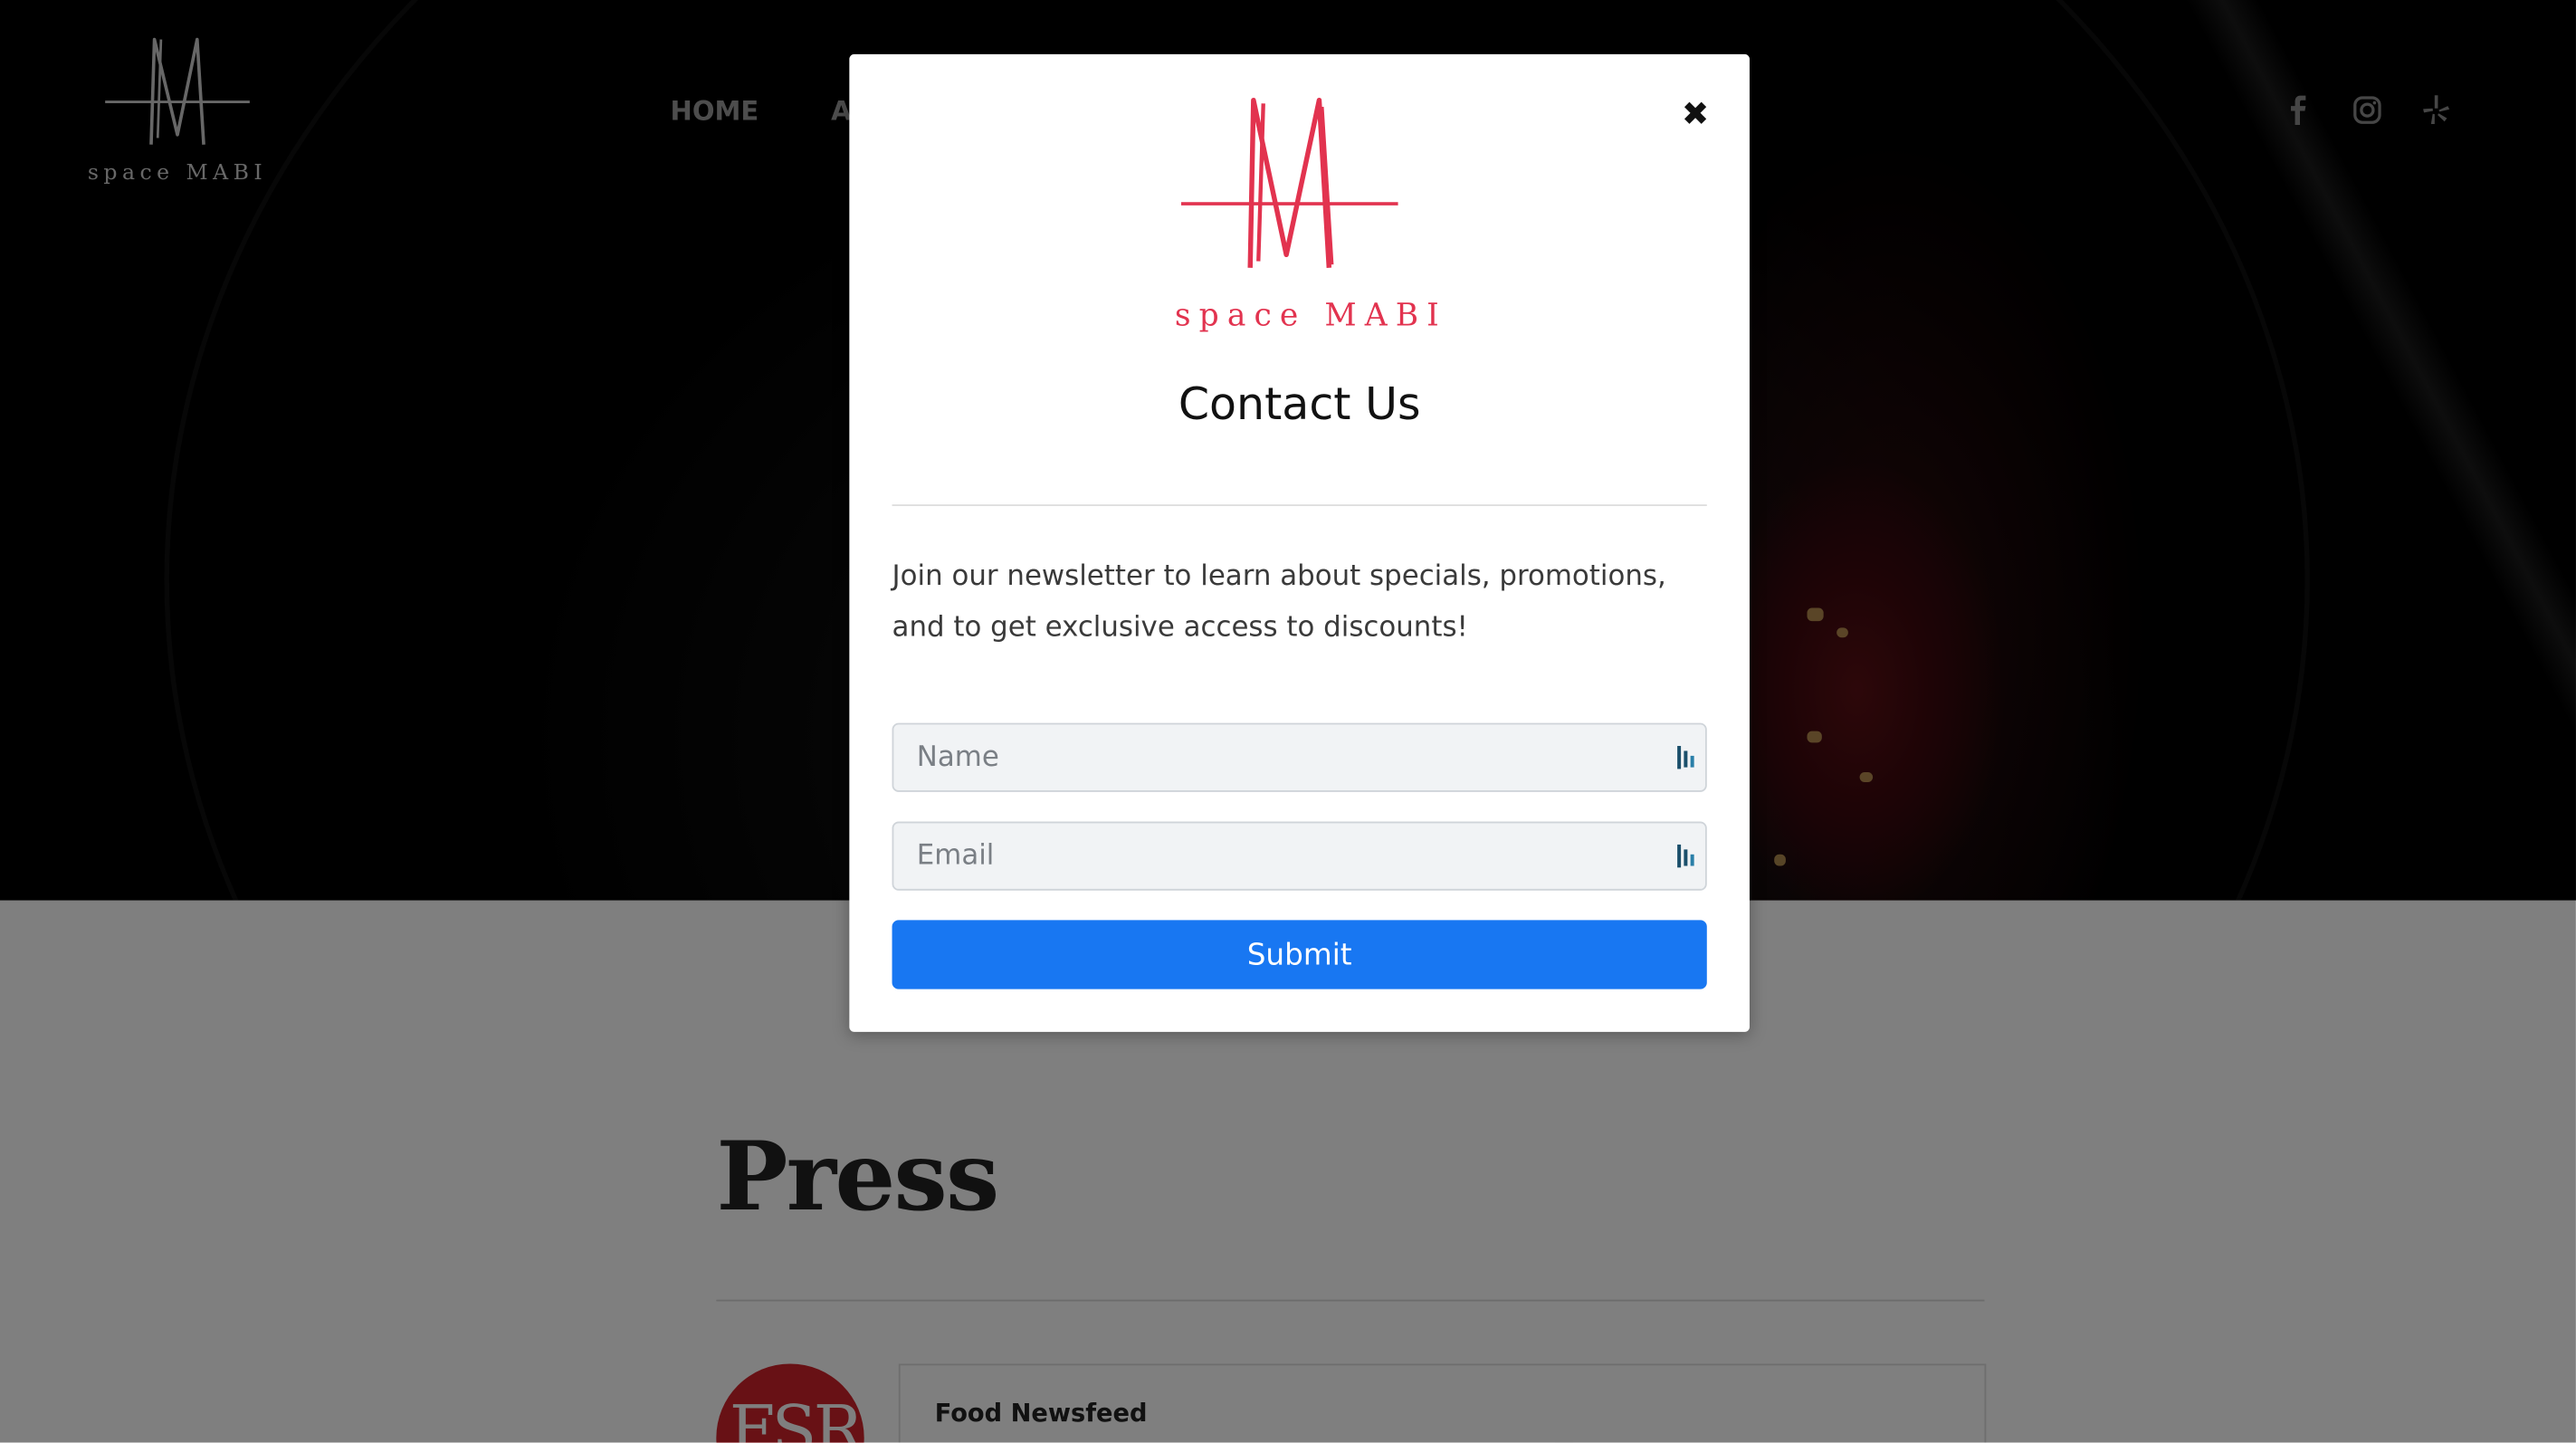  Describe the element at coordinates (1300, 856) in the screenshot. I see `email-input` at that location.